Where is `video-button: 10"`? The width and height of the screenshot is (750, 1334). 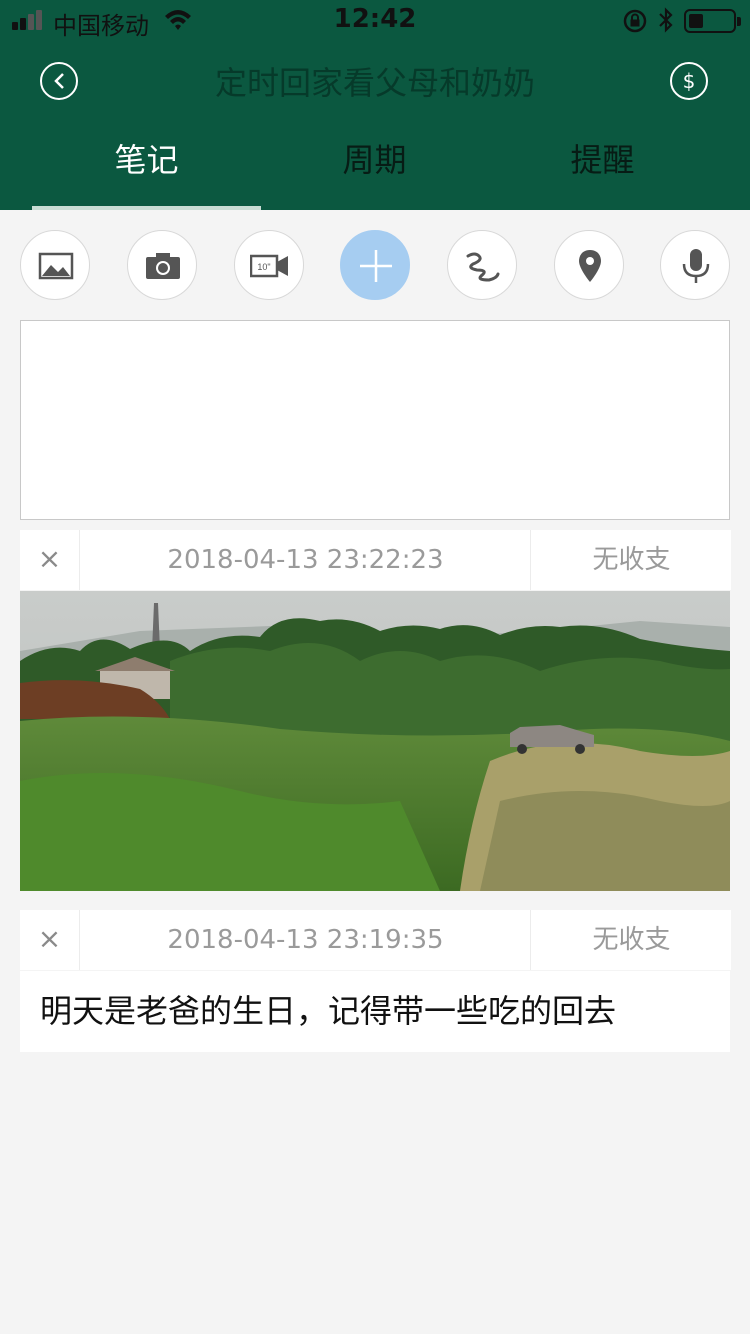 video-button: 10" is located at coordinates (269, 265).